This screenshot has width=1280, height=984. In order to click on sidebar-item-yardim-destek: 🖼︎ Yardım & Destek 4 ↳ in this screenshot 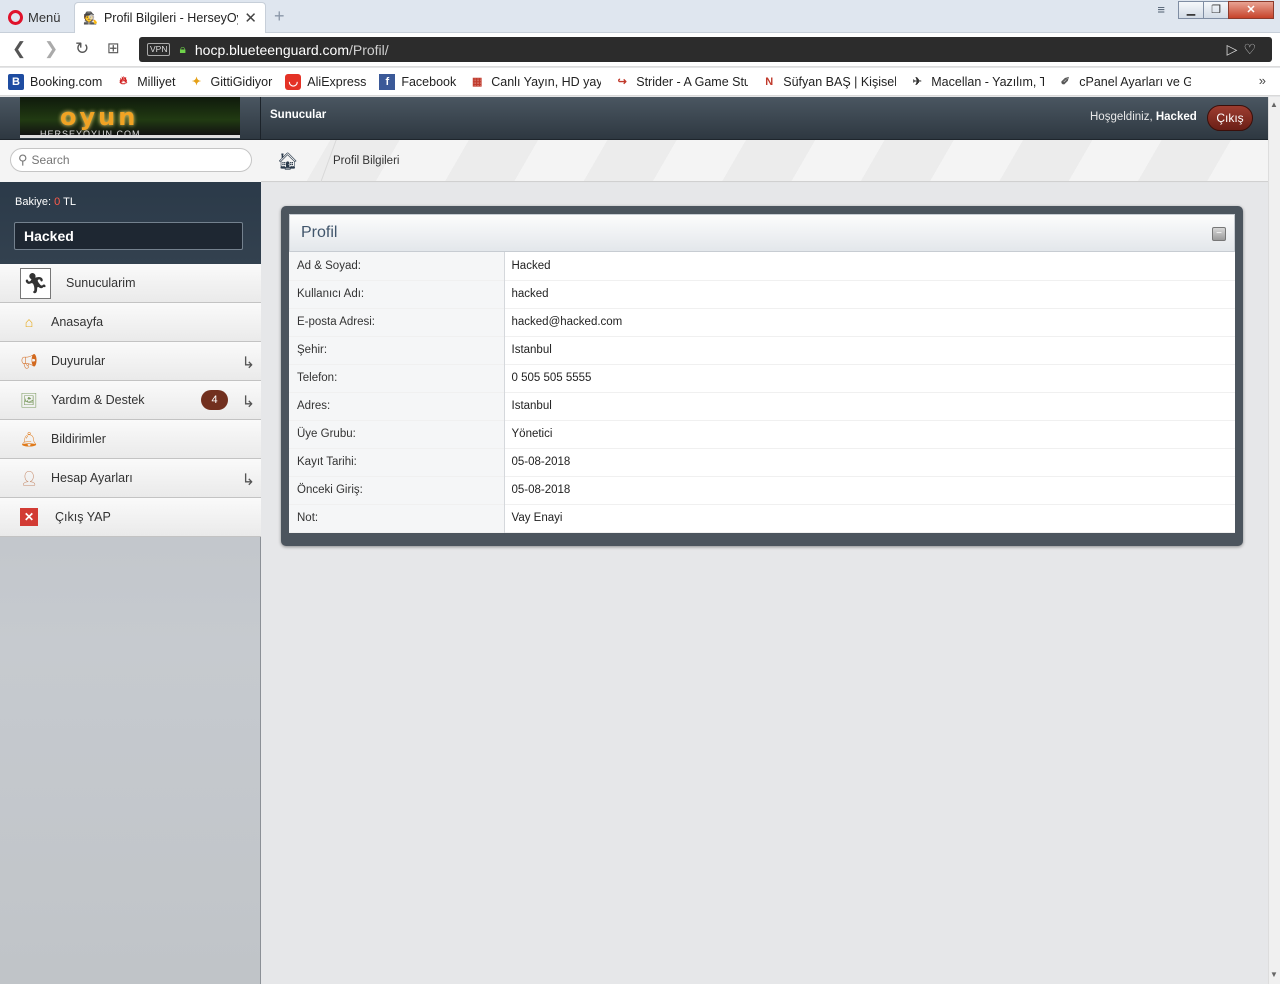, I will do `click(130, 400)`.